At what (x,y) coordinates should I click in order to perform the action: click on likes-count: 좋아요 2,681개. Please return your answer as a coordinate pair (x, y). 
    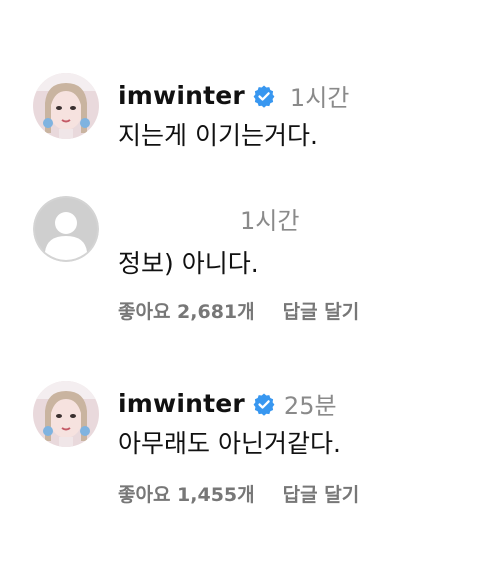
    Looking at the image, I should click on (186, 310).